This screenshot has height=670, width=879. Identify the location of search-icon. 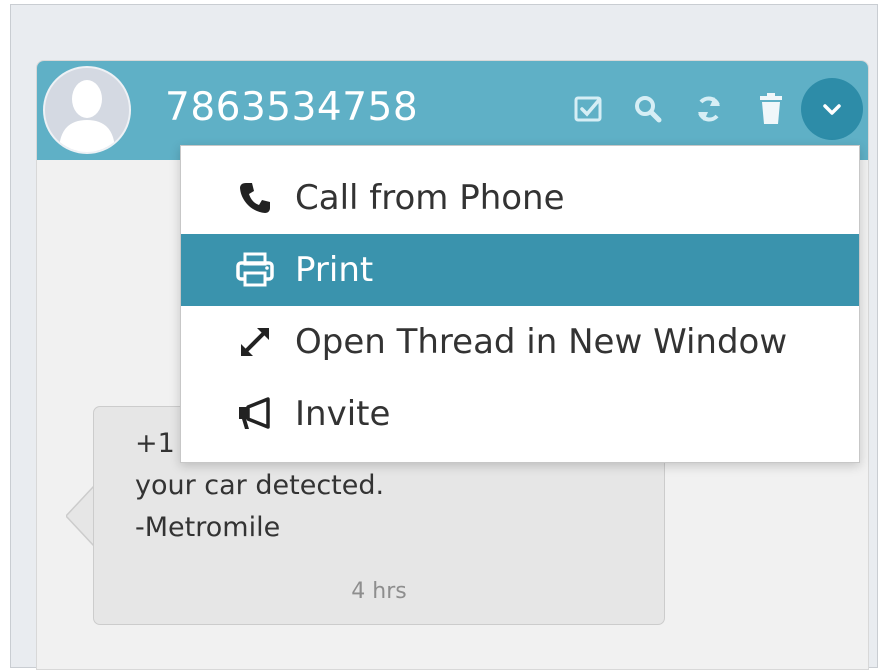
(648, 109).